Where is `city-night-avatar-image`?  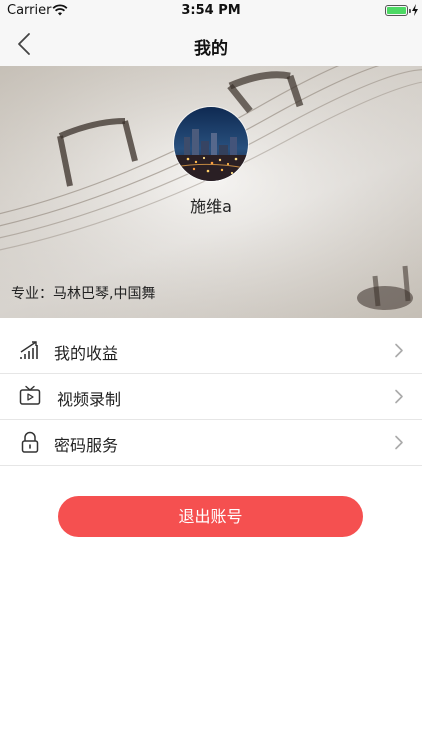 city-night-avatar-image is located at coordinates (211, 144).